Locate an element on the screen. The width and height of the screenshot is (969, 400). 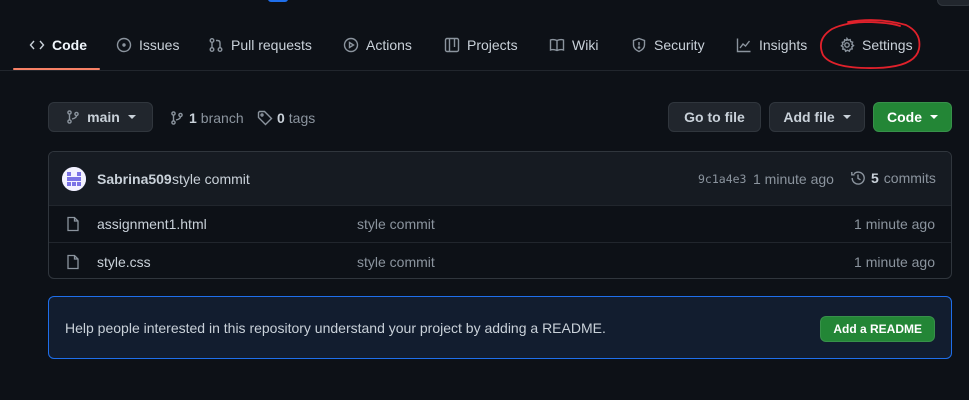
add-readme-button: Add a README is located at coordinates (877, 329).